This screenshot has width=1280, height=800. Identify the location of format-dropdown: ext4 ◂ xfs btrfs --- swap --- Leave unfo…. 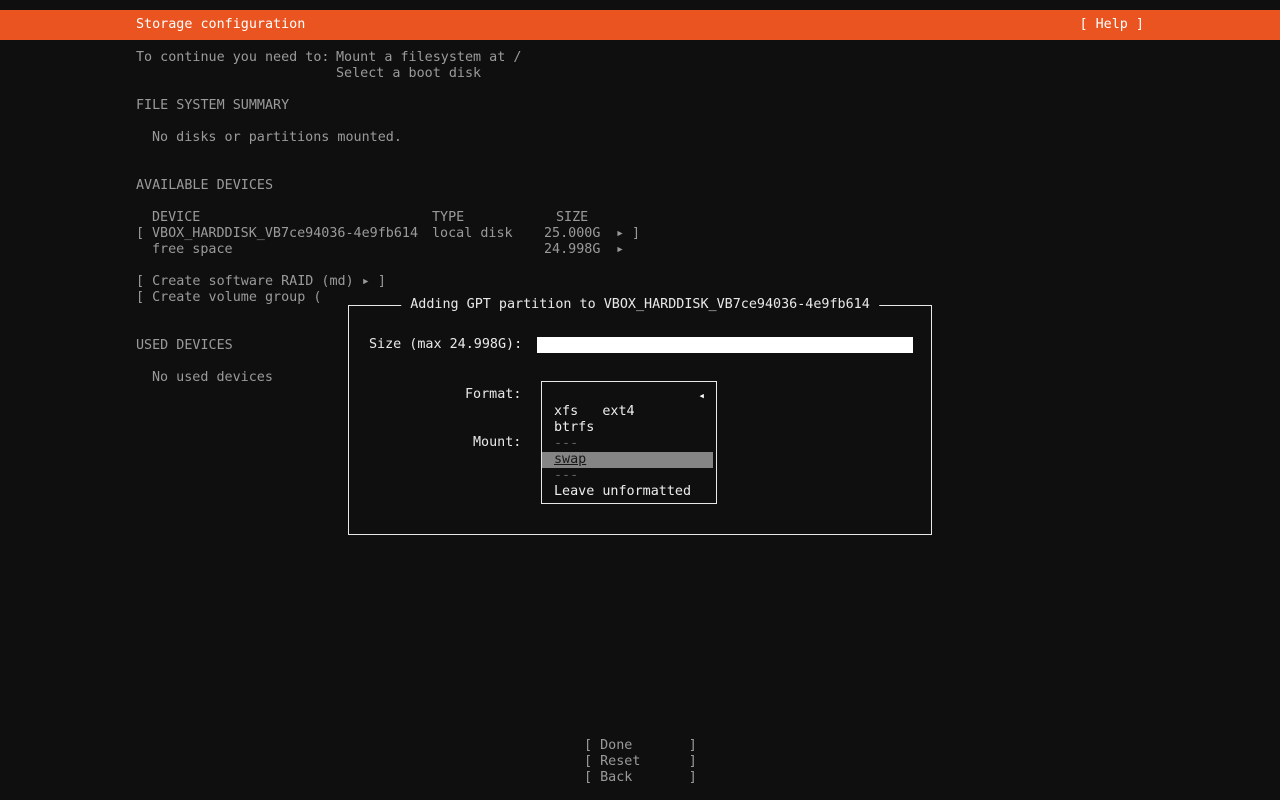
(629, 442).